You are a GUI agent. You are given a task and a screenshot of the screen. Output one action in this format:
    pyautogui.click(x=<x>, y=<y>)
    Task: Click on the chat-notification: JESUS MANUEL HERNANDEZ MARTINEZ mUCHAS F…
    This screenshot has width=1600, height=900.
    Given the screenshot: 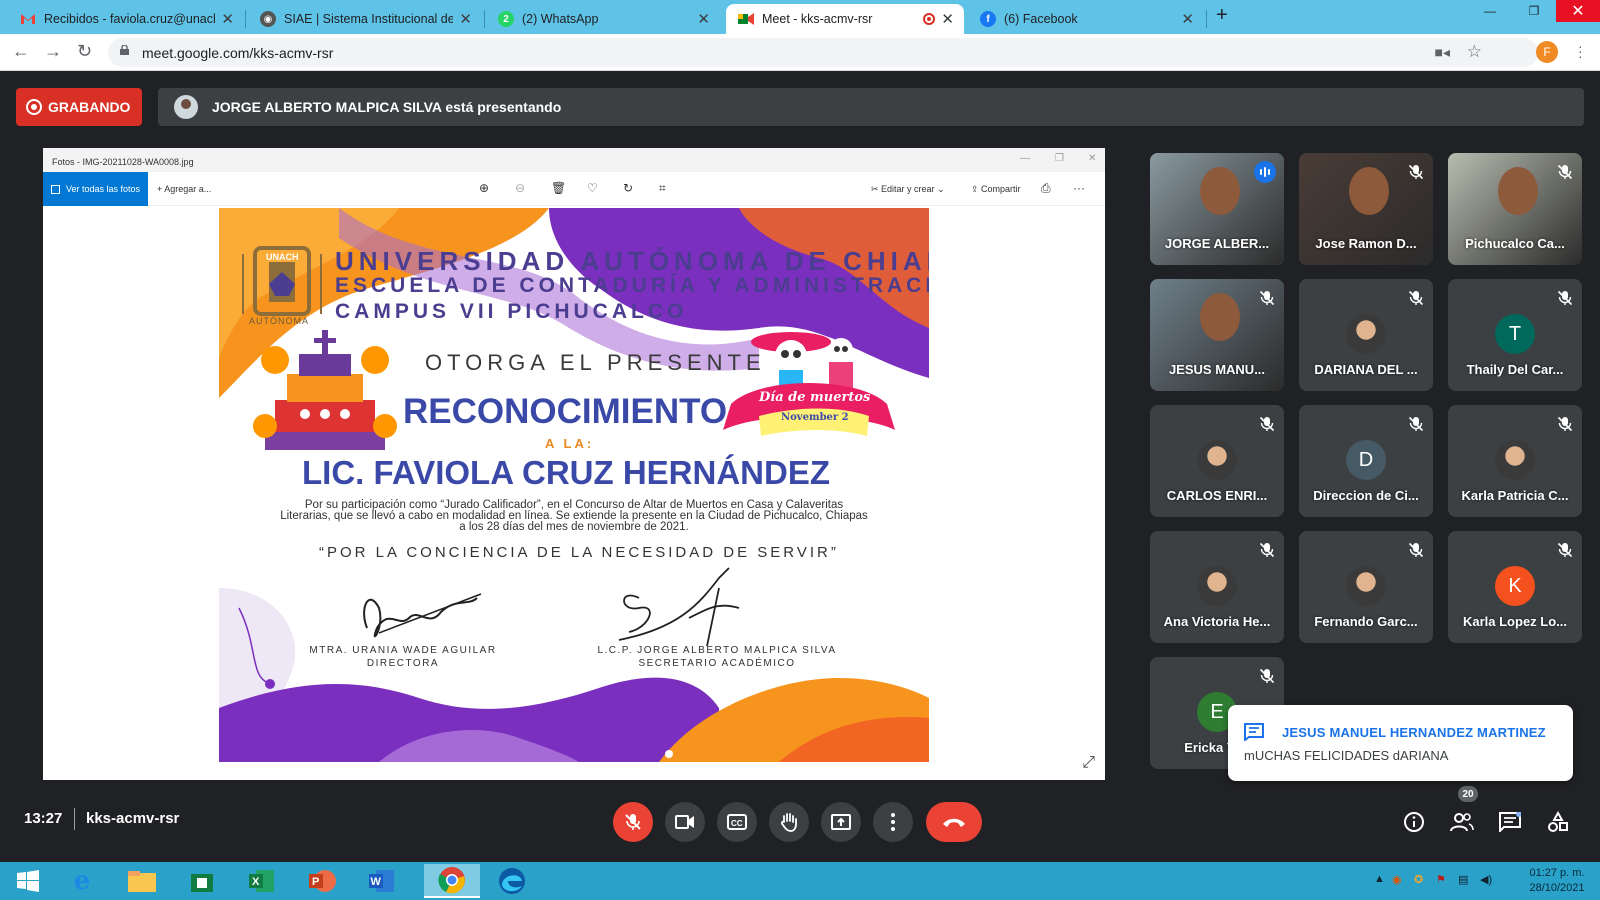 What is the action you would take?
    pyautogui.click(x=1400, y=743)
    